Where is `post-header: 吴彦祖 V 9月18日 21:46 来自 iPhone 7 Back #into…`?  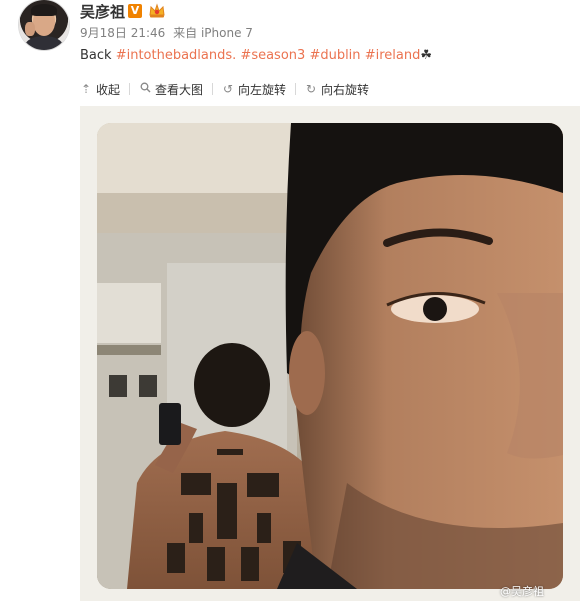 post-header: 吴彦祖 V 9月18日 21:46 来自 iPhone 7 Back #into… is located at coordinates (292, 36).